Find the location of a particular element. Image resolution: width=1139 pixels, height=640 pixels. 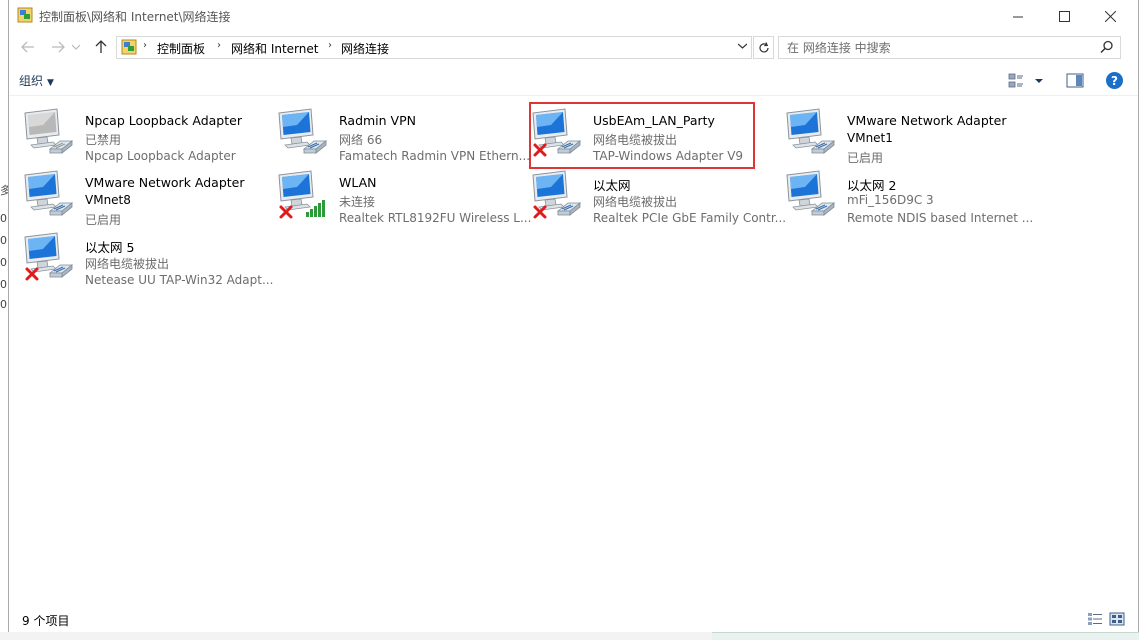

refresh-icon is located at coordinates (763, 46).